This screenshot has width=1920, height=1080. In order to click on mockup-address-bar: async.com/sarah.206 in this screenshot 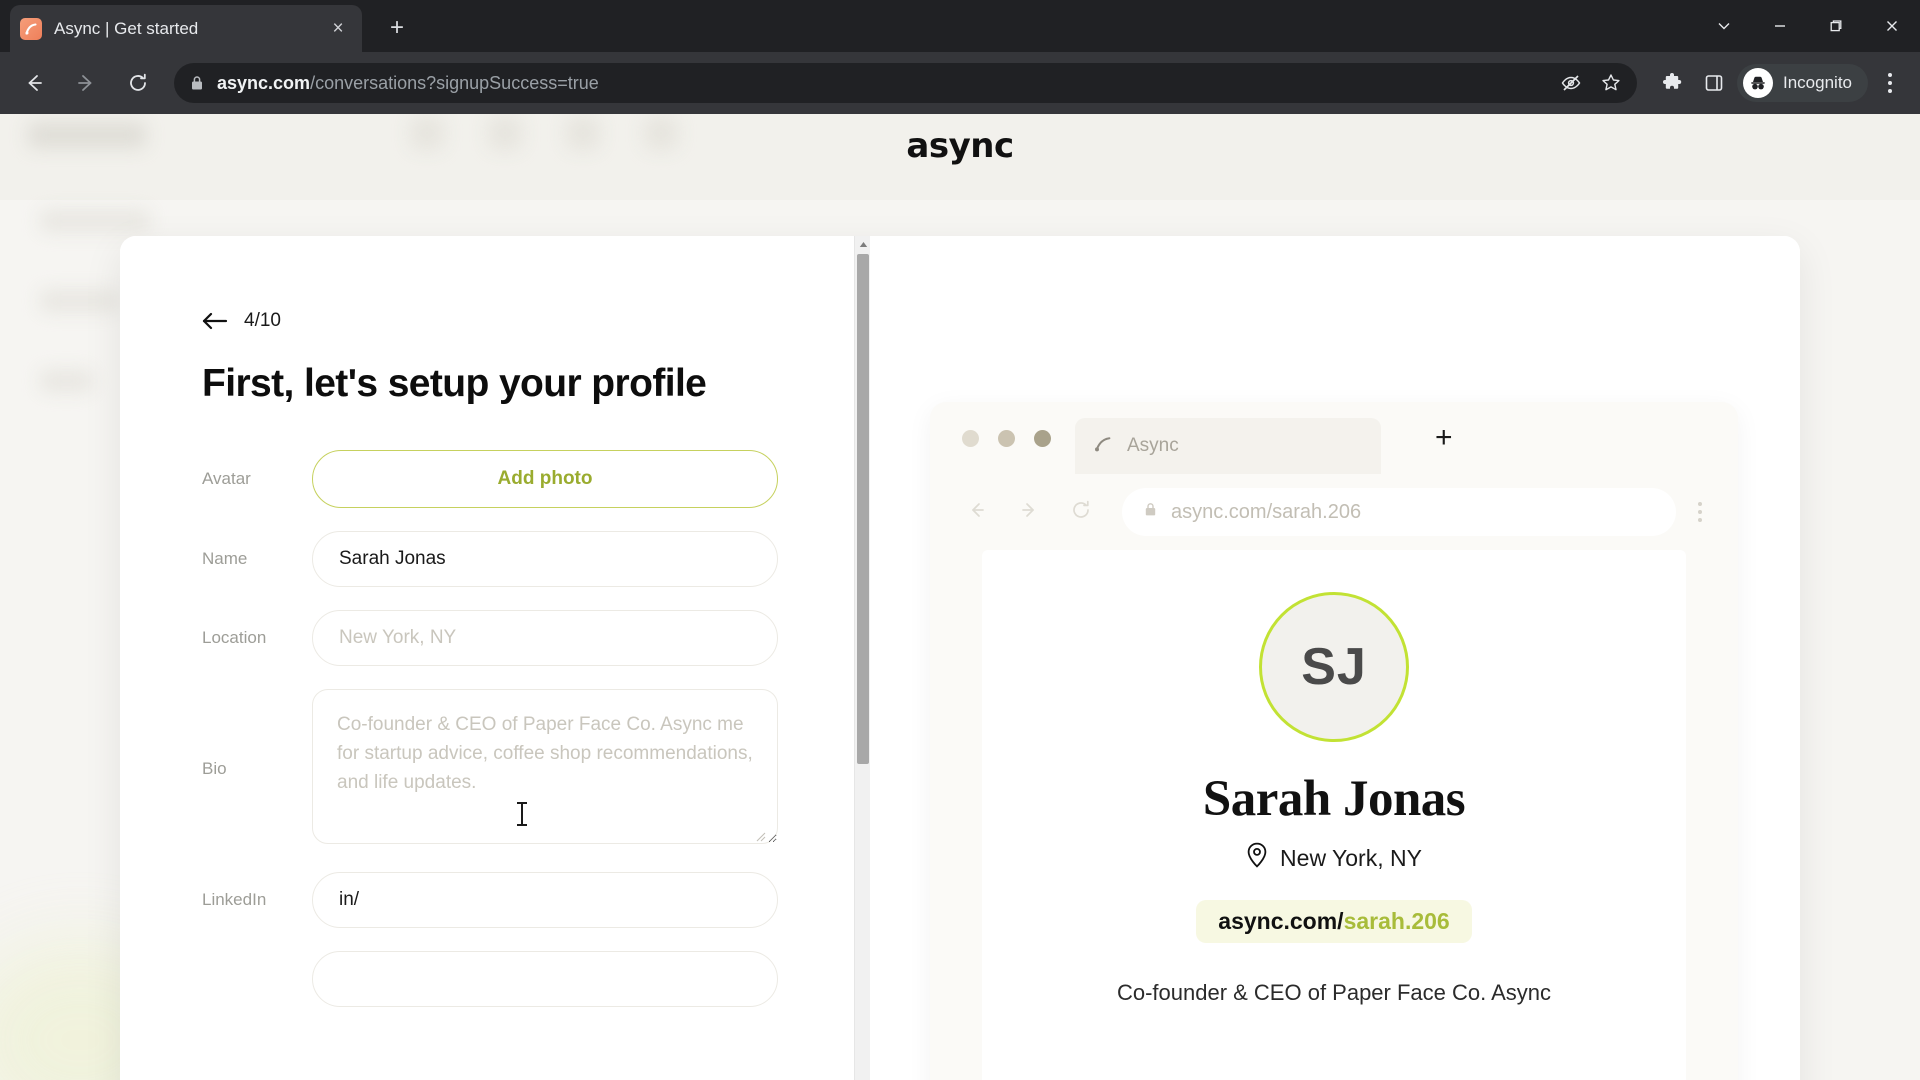, I will do `click(1399, 512)`.